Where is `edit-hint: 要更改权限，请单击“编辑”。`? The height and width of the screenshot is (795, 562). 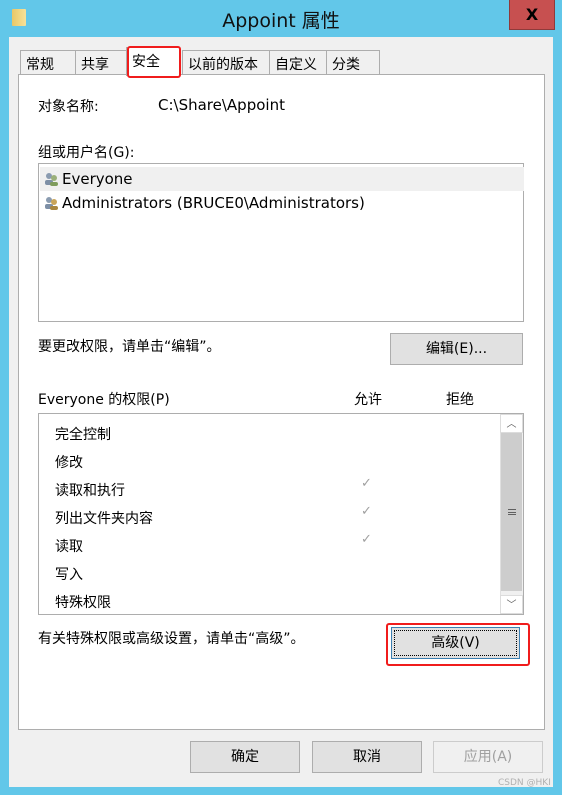 edit-hint: 要更改权限，请单击“编辑”。 is located at coordinates (129, 347).